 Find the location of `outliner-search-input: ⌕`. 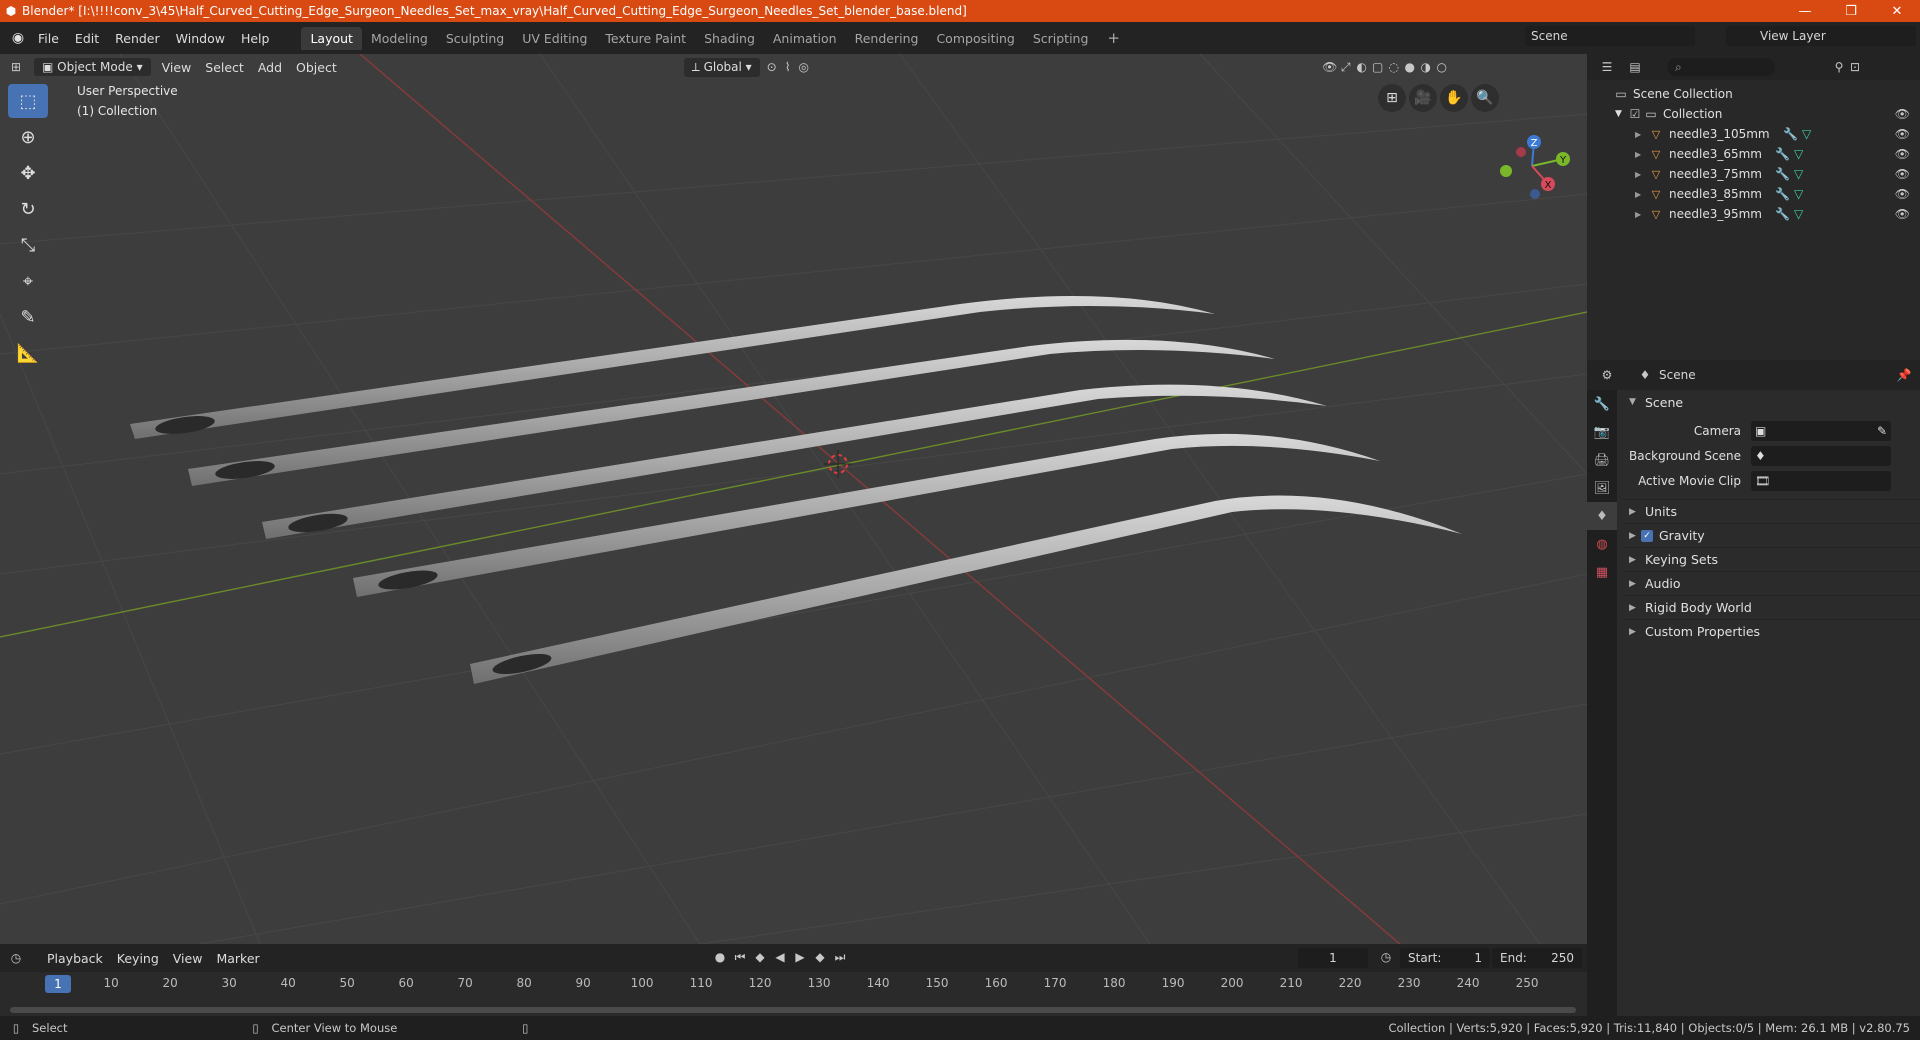

outliner-search-input: ⌕ is located at coordinates (1721, 67).